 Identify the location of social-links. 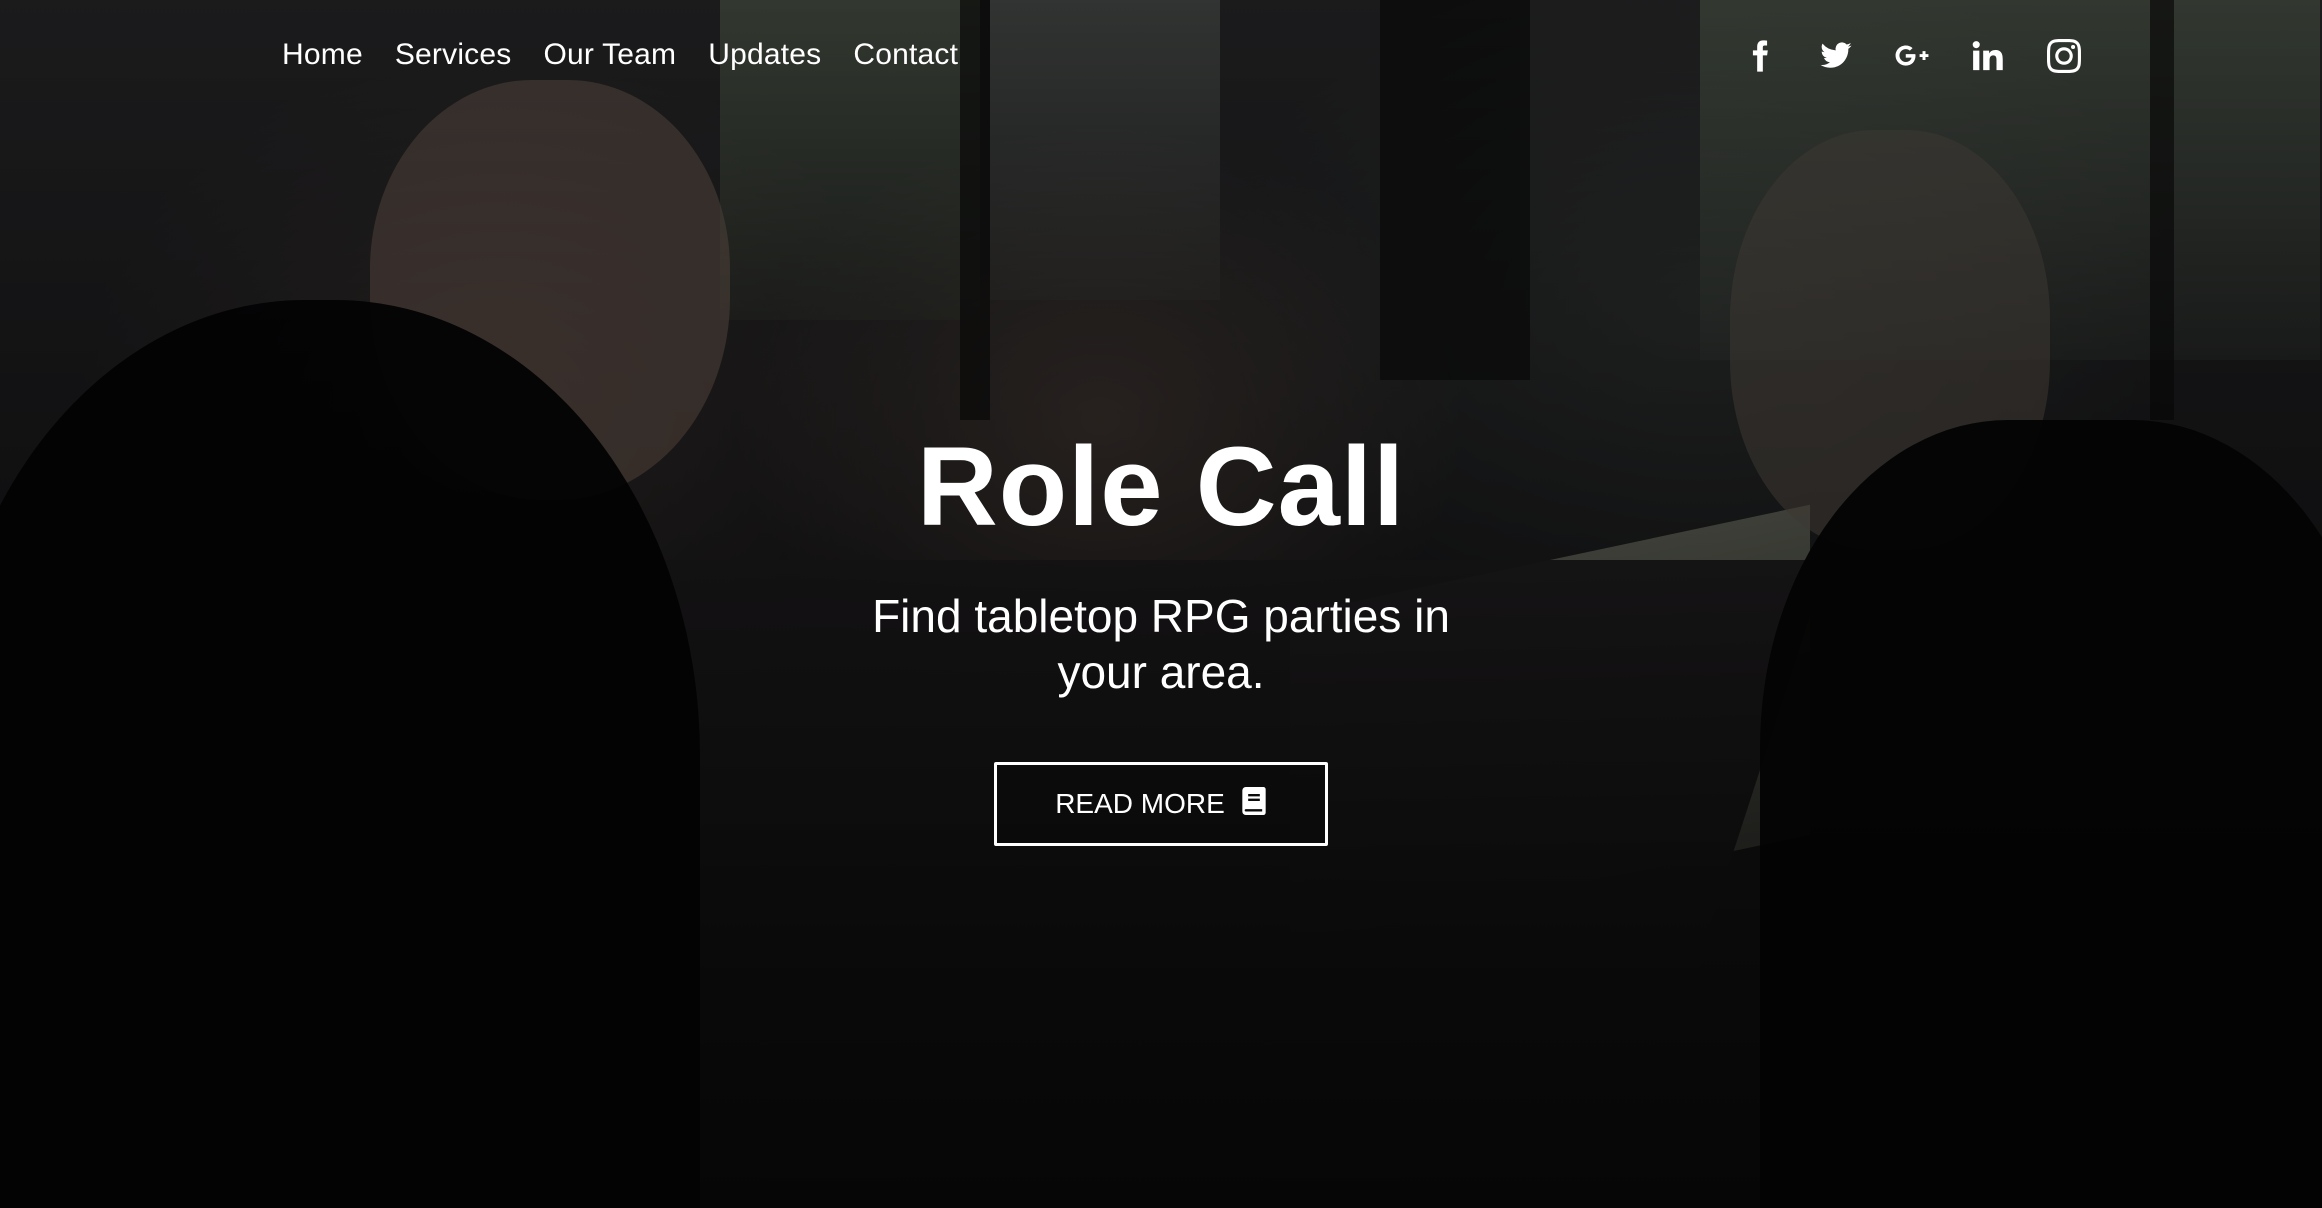
(1912, 56).